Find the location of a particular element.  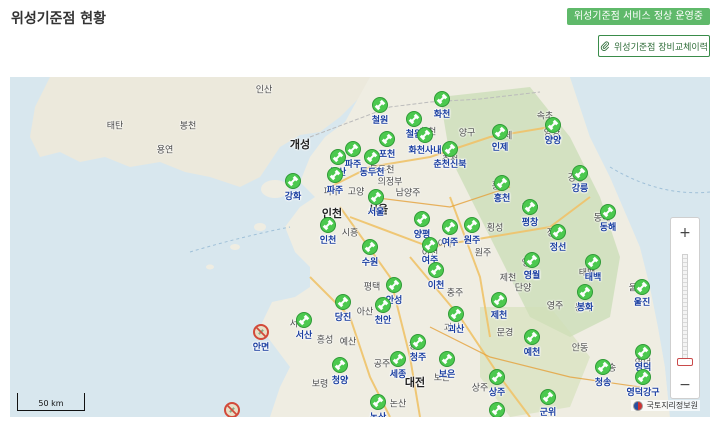

zoom-in-button: + is located at coordinates (685, 233).